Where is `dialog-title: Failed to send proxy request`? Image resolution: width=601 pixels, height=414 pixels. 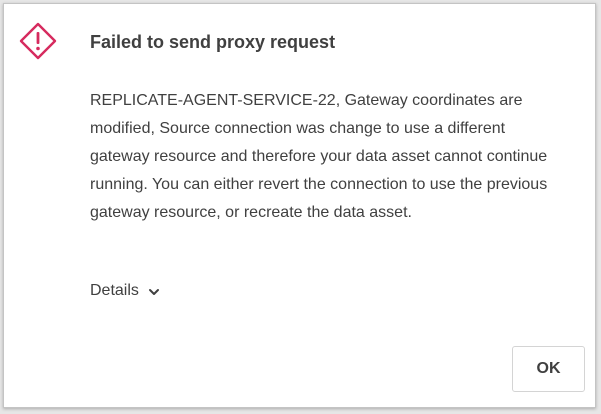
dialog-title: Failed to send proxy request is located at coordinates (213, 42).